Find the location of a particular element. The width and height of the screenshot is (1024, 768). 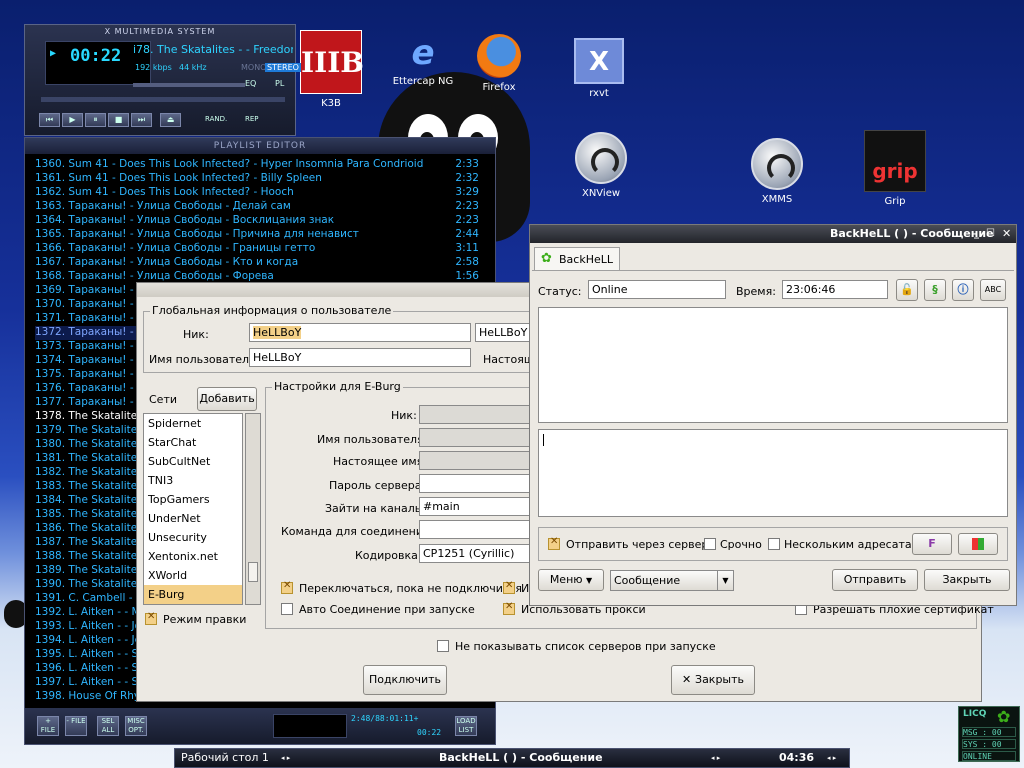

seek-bar is located at coordinates (163, 99).